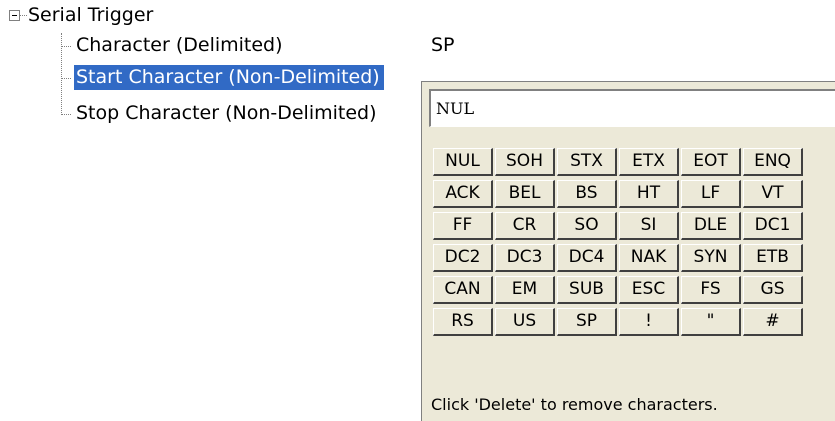 This screenshot has width=835, height=421. What do you see at coordinates (773, 226) in the screenshot?
I see `char-button: DC1` at bounding box center [773, 226].